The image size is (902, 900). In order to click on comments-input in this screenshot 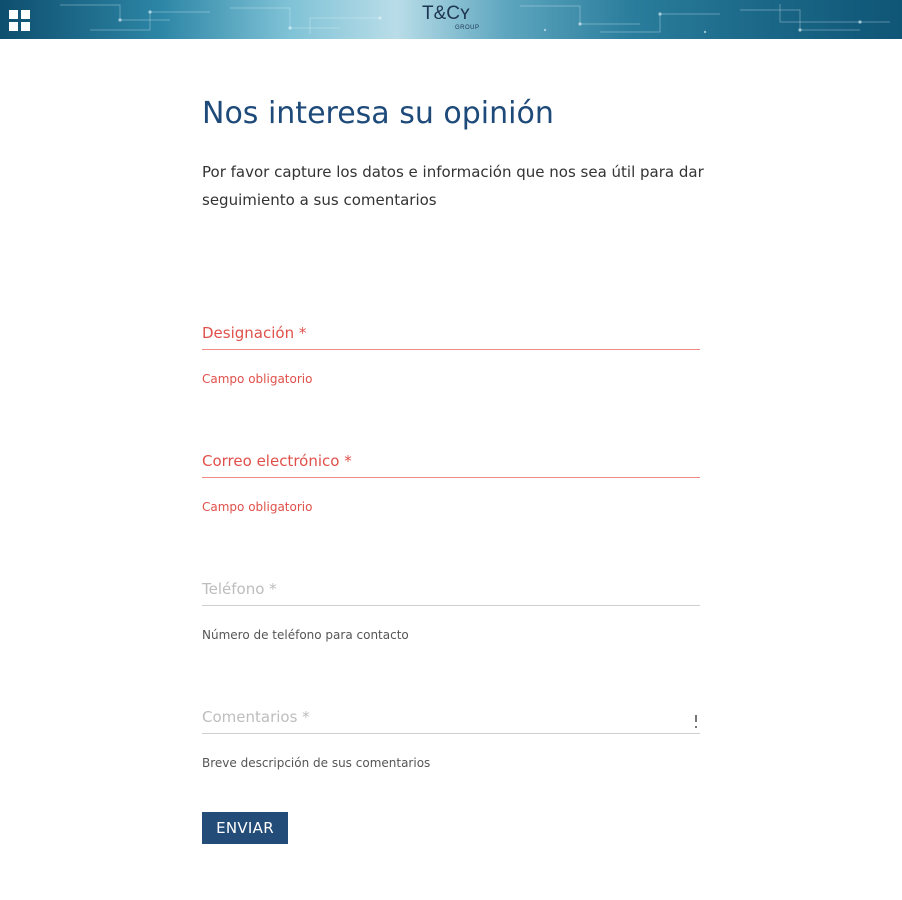, I will do `click(451, 720)`.